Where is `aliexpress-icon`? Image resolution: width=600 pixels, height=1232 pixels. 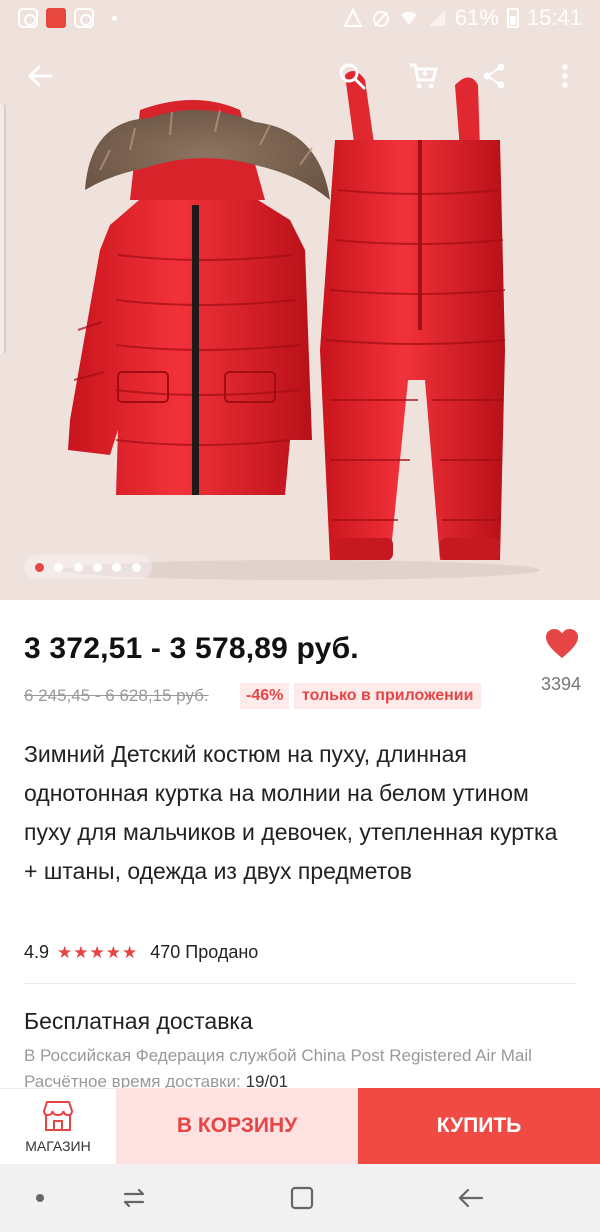 aliexpress-icon is located at coordinates (56, 18).